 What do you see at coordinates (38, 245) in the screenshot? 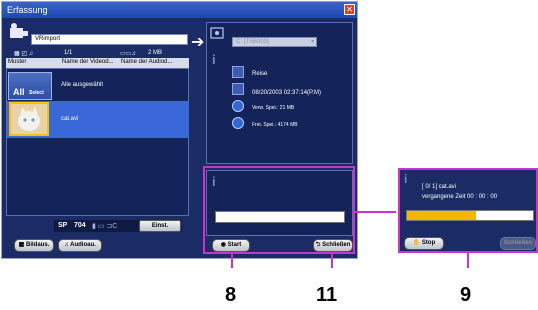
I see `bildaus-label: Bildaus.` at bounding box center [38, 245].